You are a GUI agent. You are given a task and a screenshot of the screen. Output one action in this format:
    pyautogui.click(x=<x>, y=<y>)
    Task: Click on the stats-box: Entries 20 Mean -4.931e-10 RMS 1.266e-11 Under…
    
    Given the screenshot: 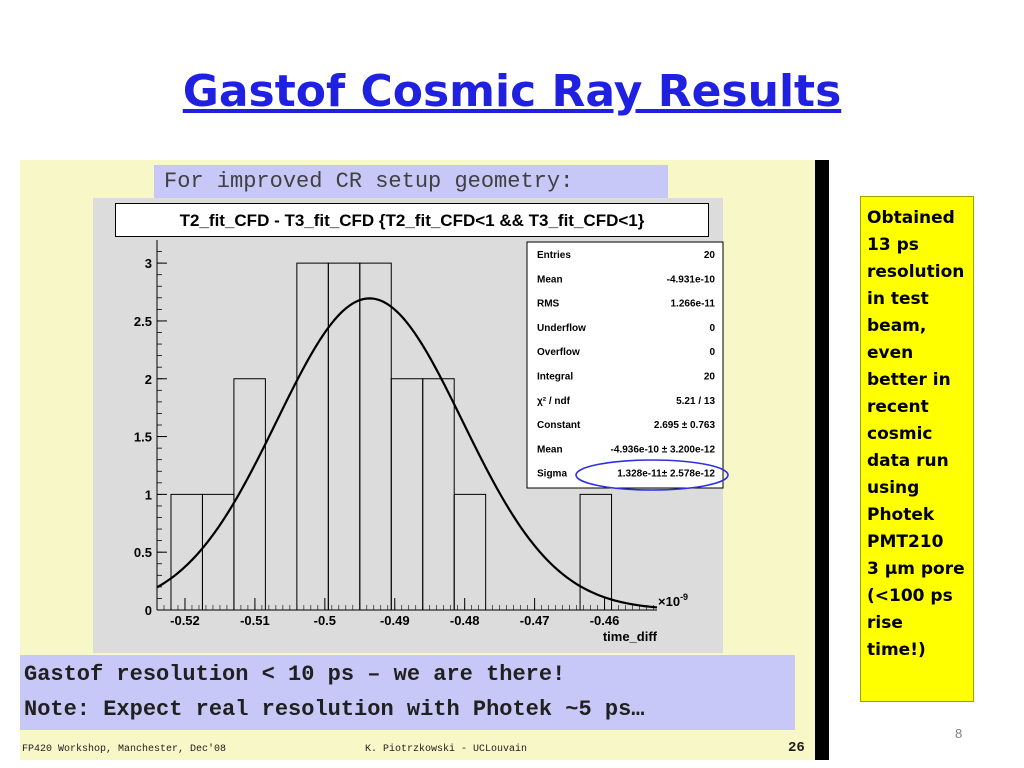 What is the action you would take?
    pyautogui.click(x=627, y=366)
    